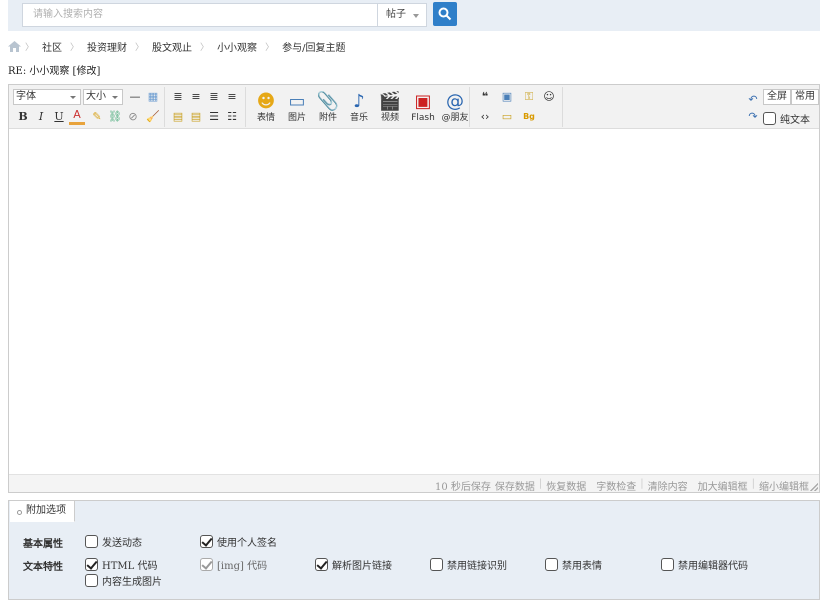 The image size is (828, 604). I want to click on quote-icon: ❝, so click(485, 97).